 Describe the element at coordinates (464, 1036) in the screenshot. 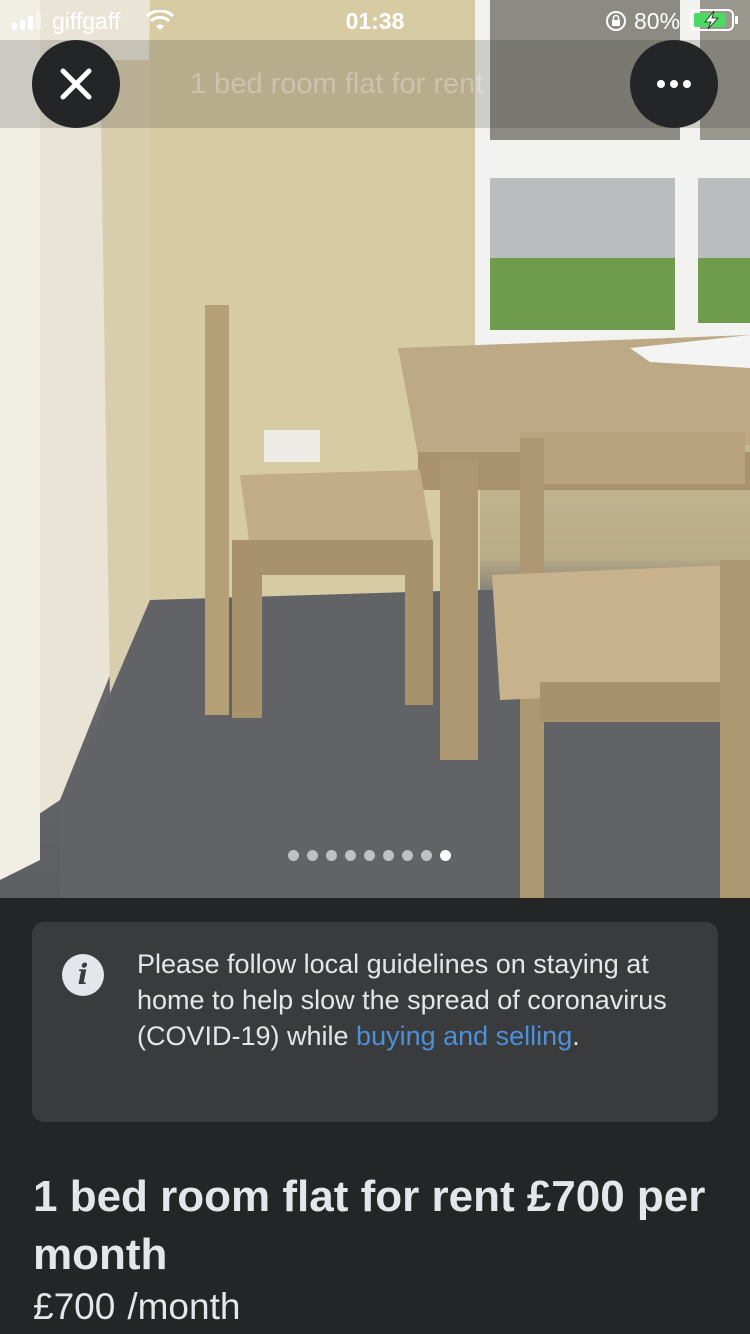

I see `buying-and-selling-link: buying and selling` at that location.